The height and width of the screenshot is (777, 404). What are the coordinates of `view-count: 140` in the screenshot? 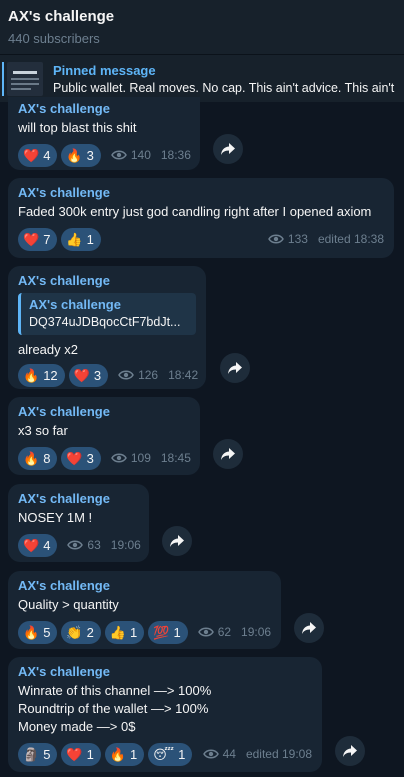 It's located at (140, 155).